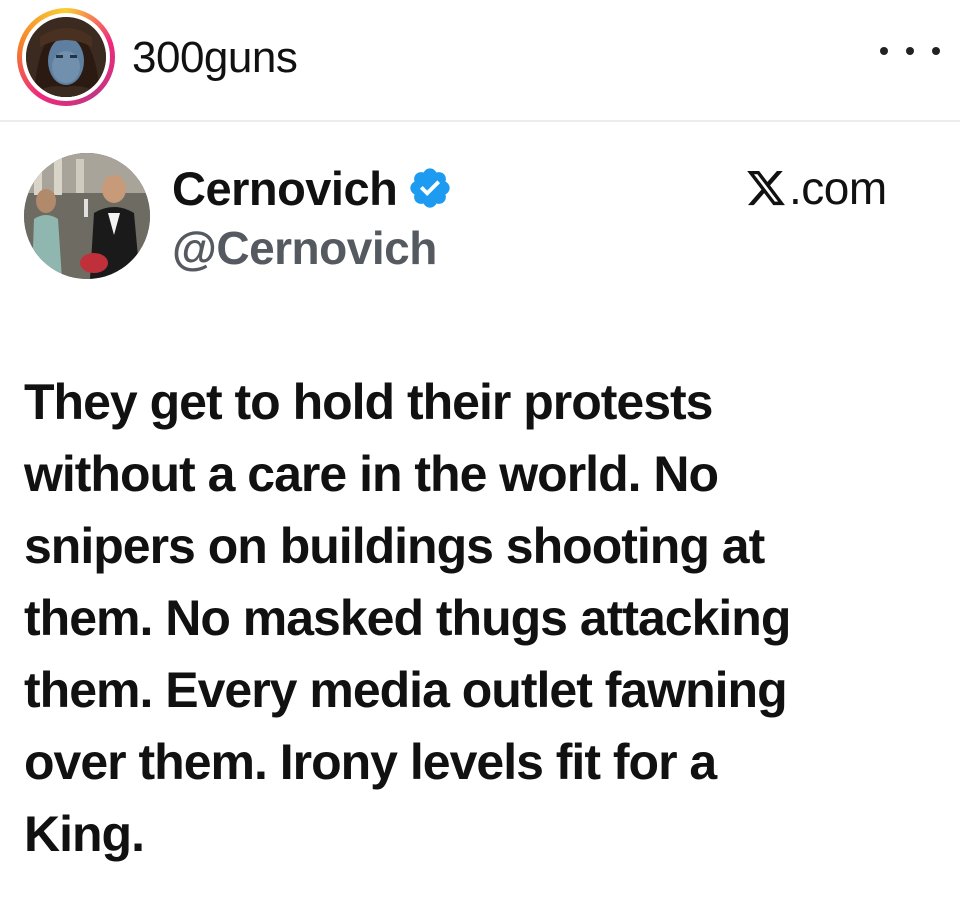  I want to click on verified-badge-icon, so click(430, 188).